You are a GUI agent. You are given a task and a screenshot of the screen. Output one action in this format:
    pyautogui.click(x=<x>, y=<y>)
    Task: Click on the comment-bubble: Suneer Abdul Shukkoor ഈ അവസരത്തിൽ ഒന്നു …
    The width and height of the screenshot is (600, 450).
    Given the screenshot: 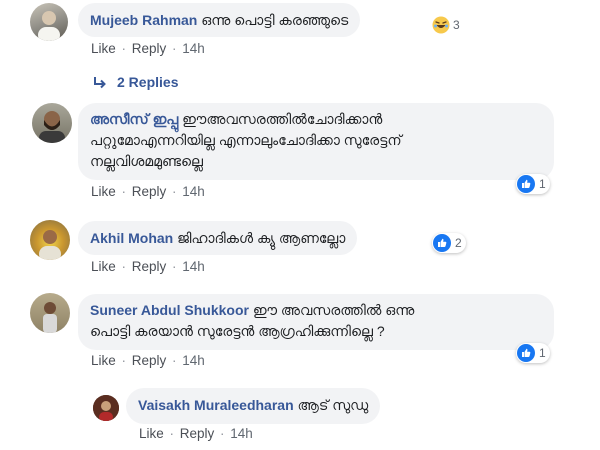 What is the action you would take?
    pyautogui.click(x=316, y=322)
    